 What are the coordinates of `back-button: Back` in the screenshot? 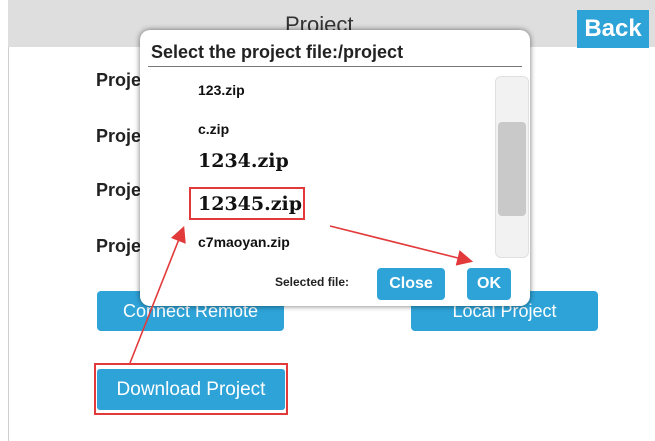 It's located at (613, 29).